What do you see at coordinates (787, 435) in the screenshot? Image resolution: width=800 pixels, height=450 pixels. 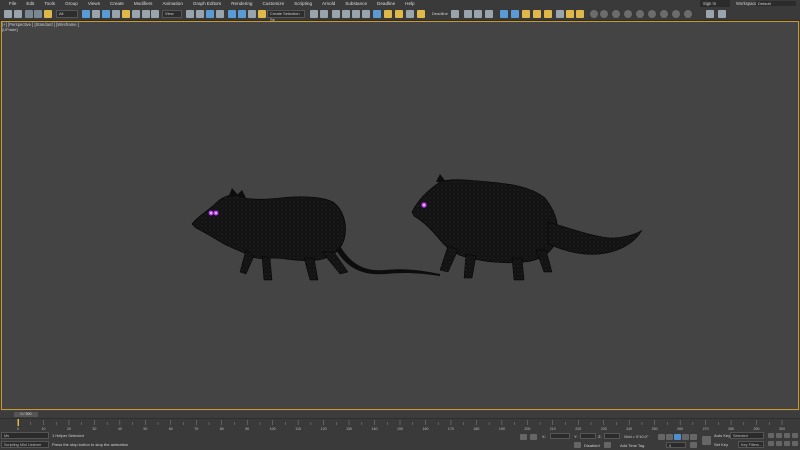 I see `zoom-extents-icon` at bounding box center [787, 435].